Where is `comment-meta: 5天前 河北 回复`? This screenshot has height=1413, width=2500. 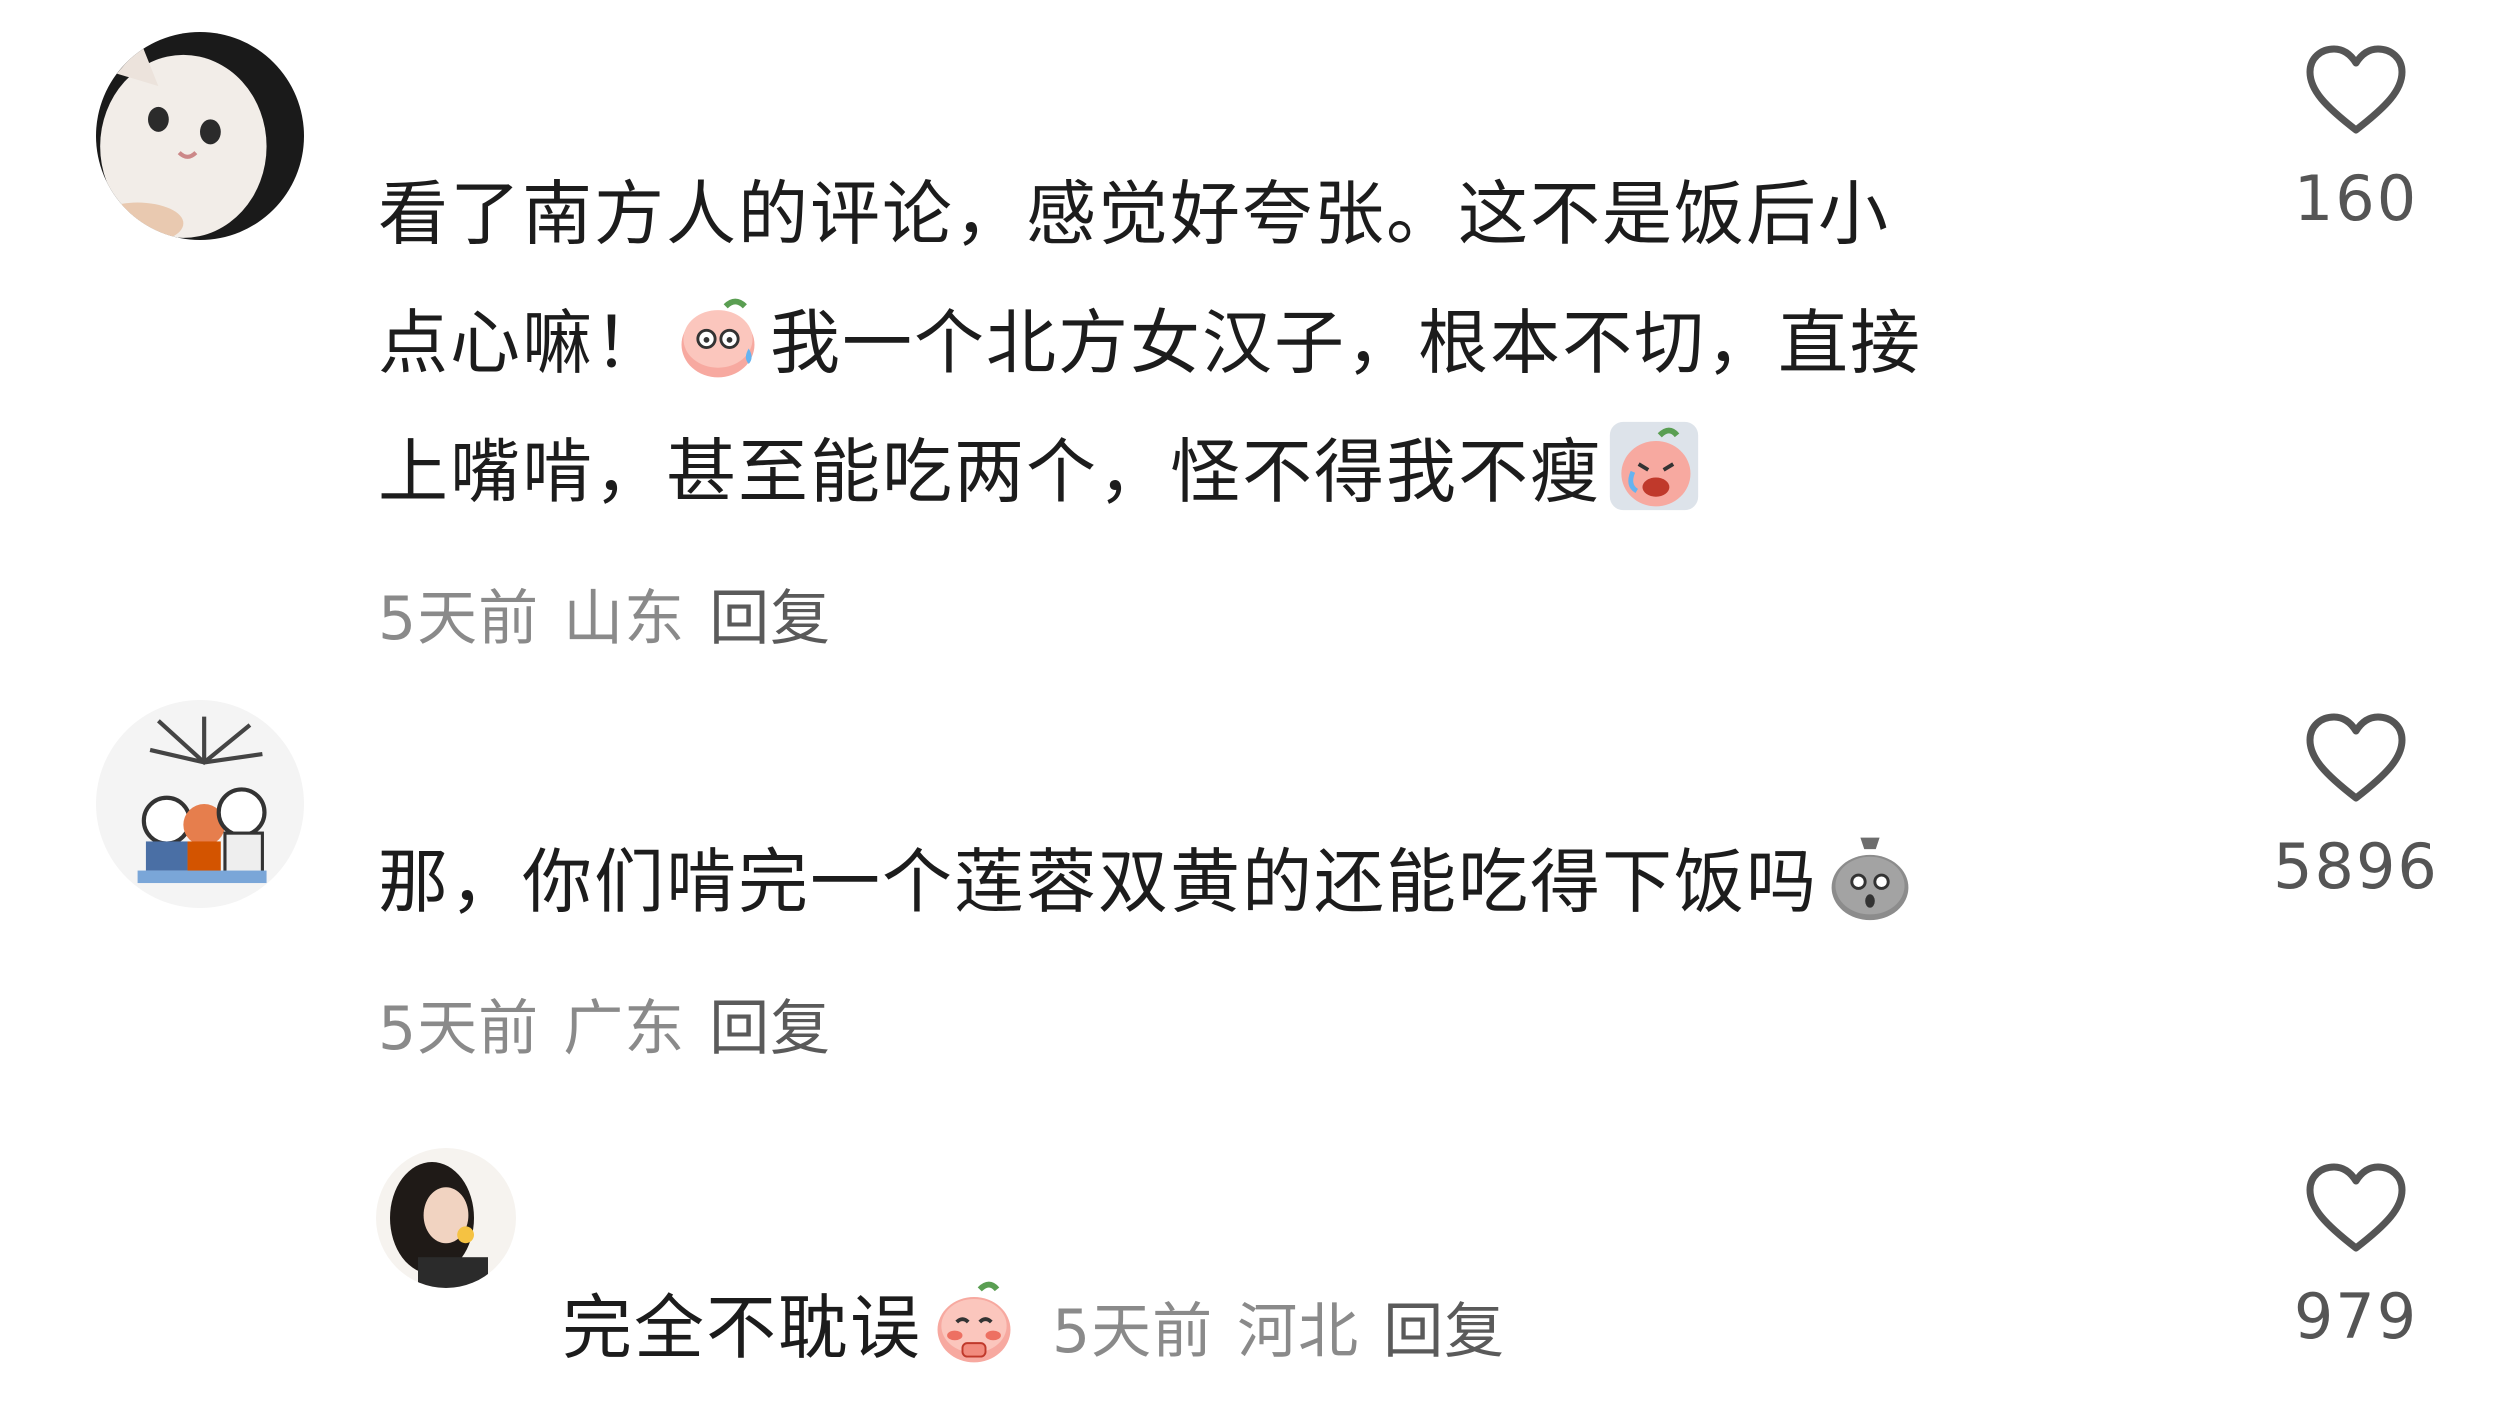
comment-meta: 5天前 河北 回复 is located at coordinates (1290, 1332).